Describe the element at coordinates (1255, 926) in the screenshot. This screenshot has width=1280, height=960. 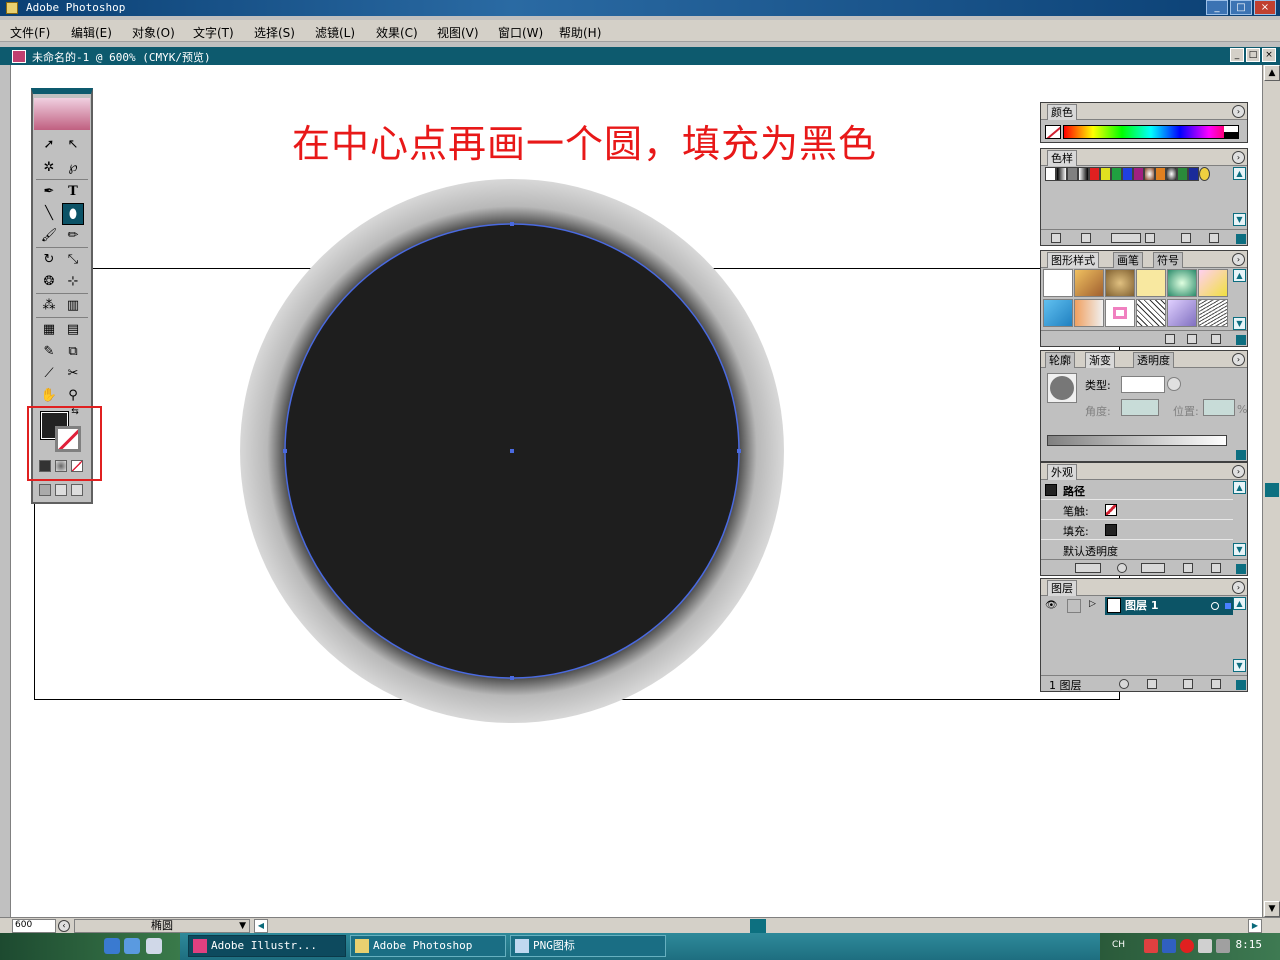
I see `scroll-right-arrow-icon: ▶` at that location.